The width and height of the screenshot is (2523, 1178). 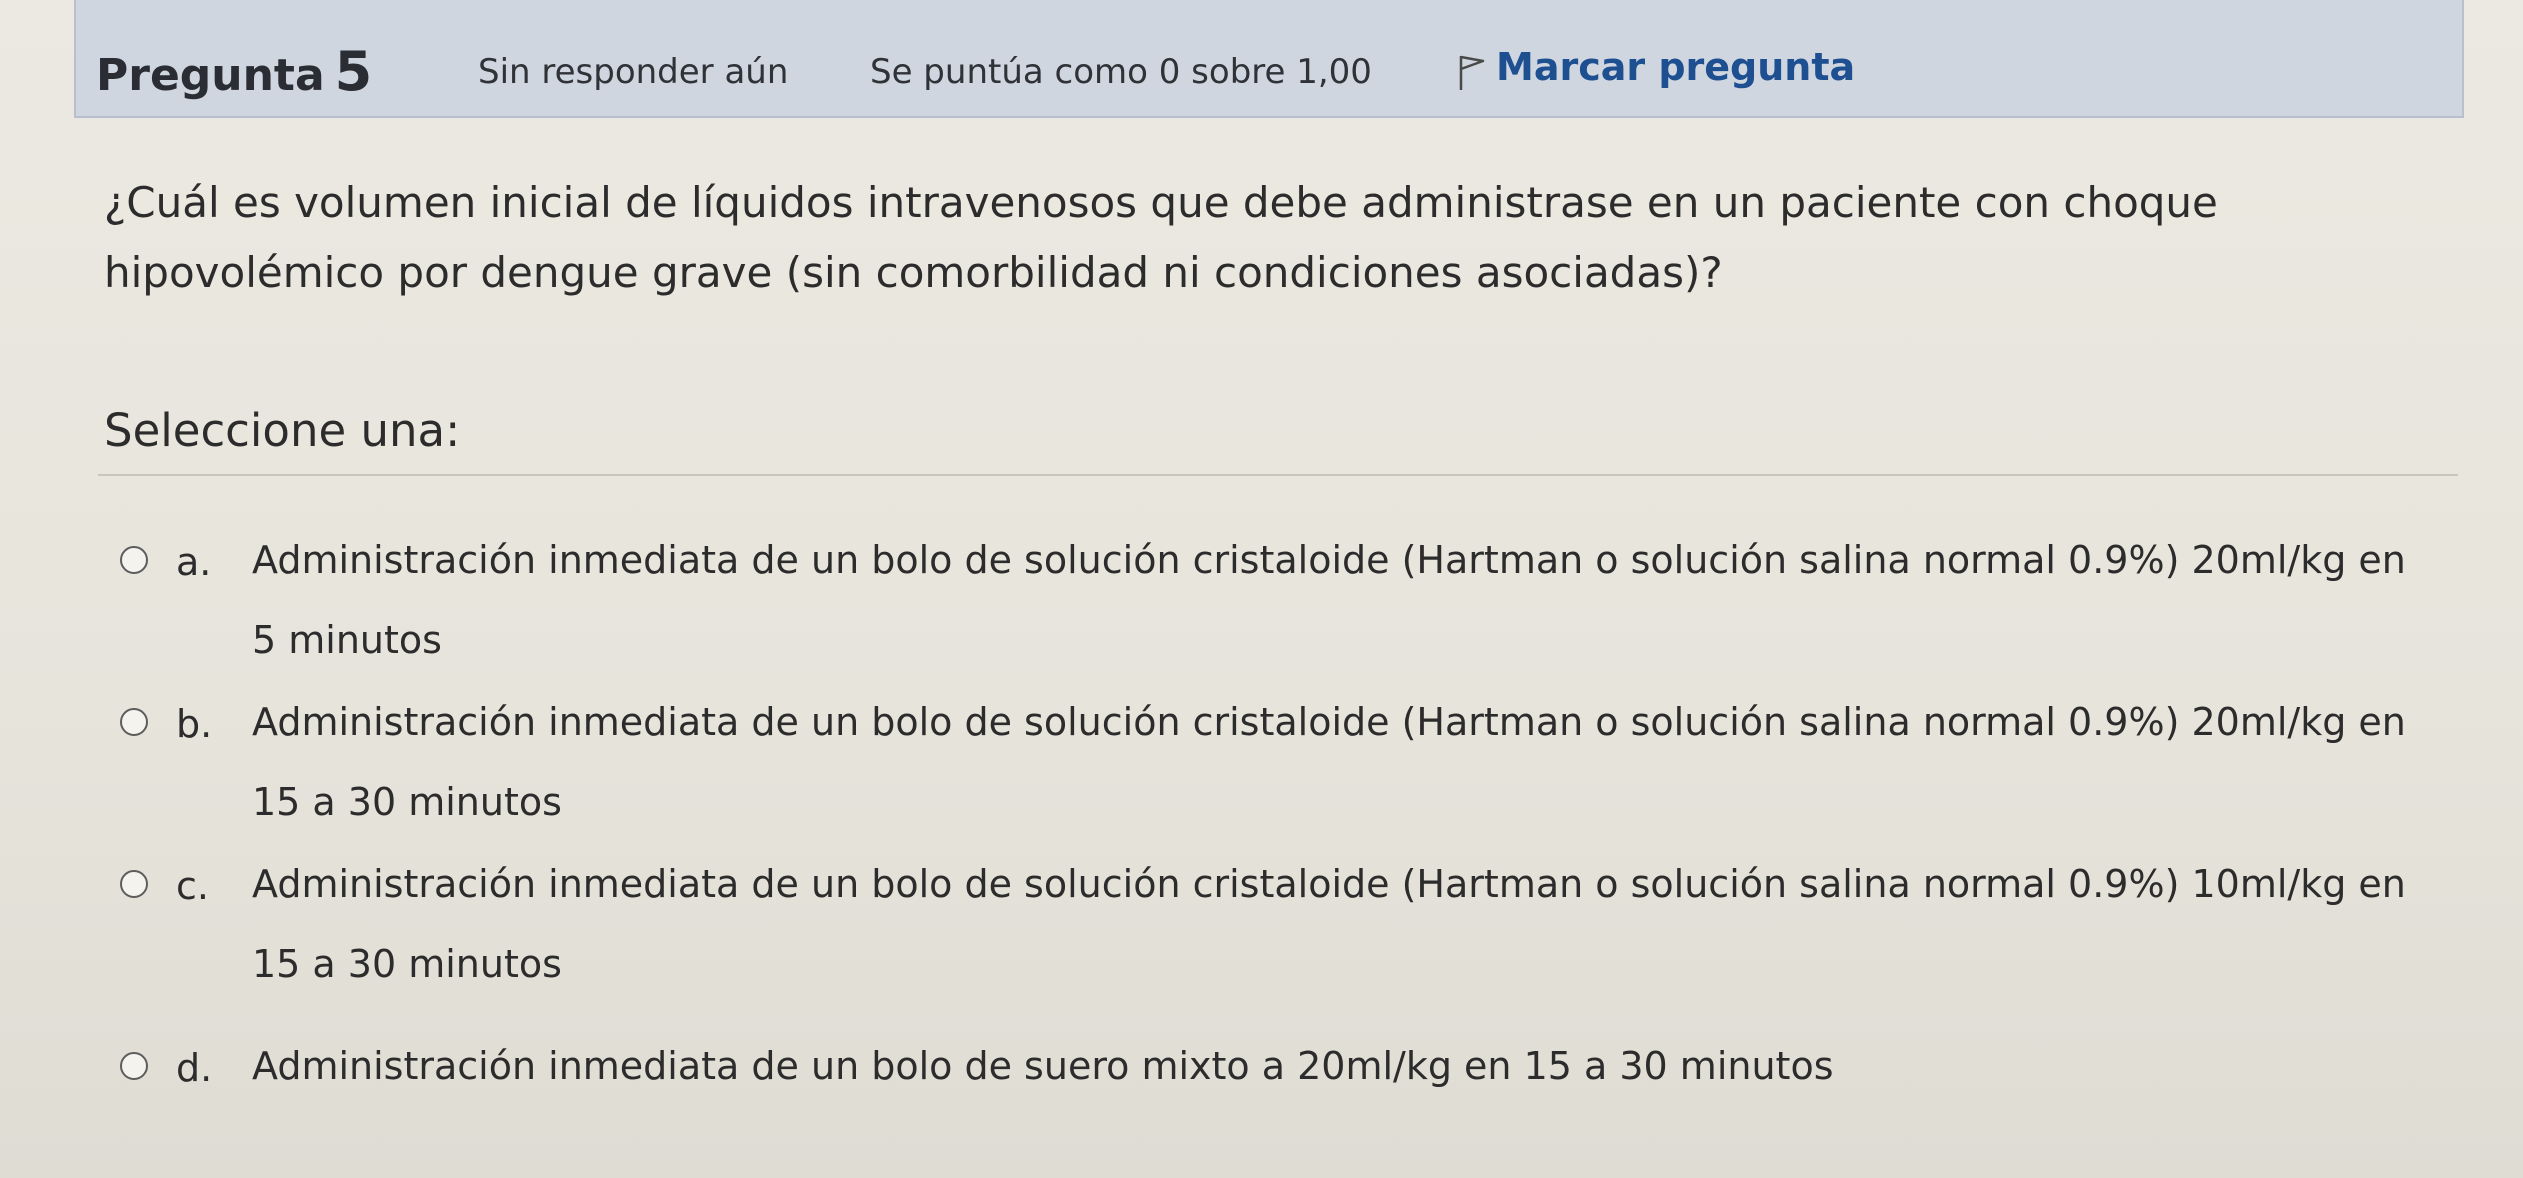 I want to click on question-state: Sin responder aún, so click(x=633, y=72).